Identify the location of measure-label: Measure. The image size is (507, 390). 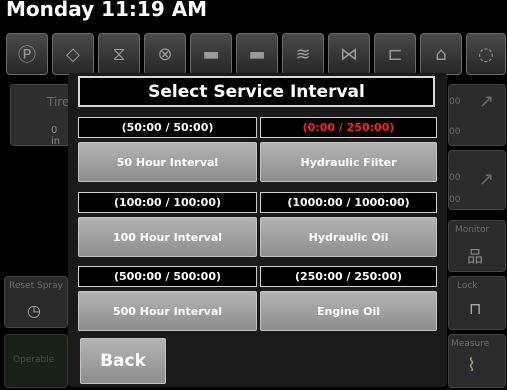
(470, 344).